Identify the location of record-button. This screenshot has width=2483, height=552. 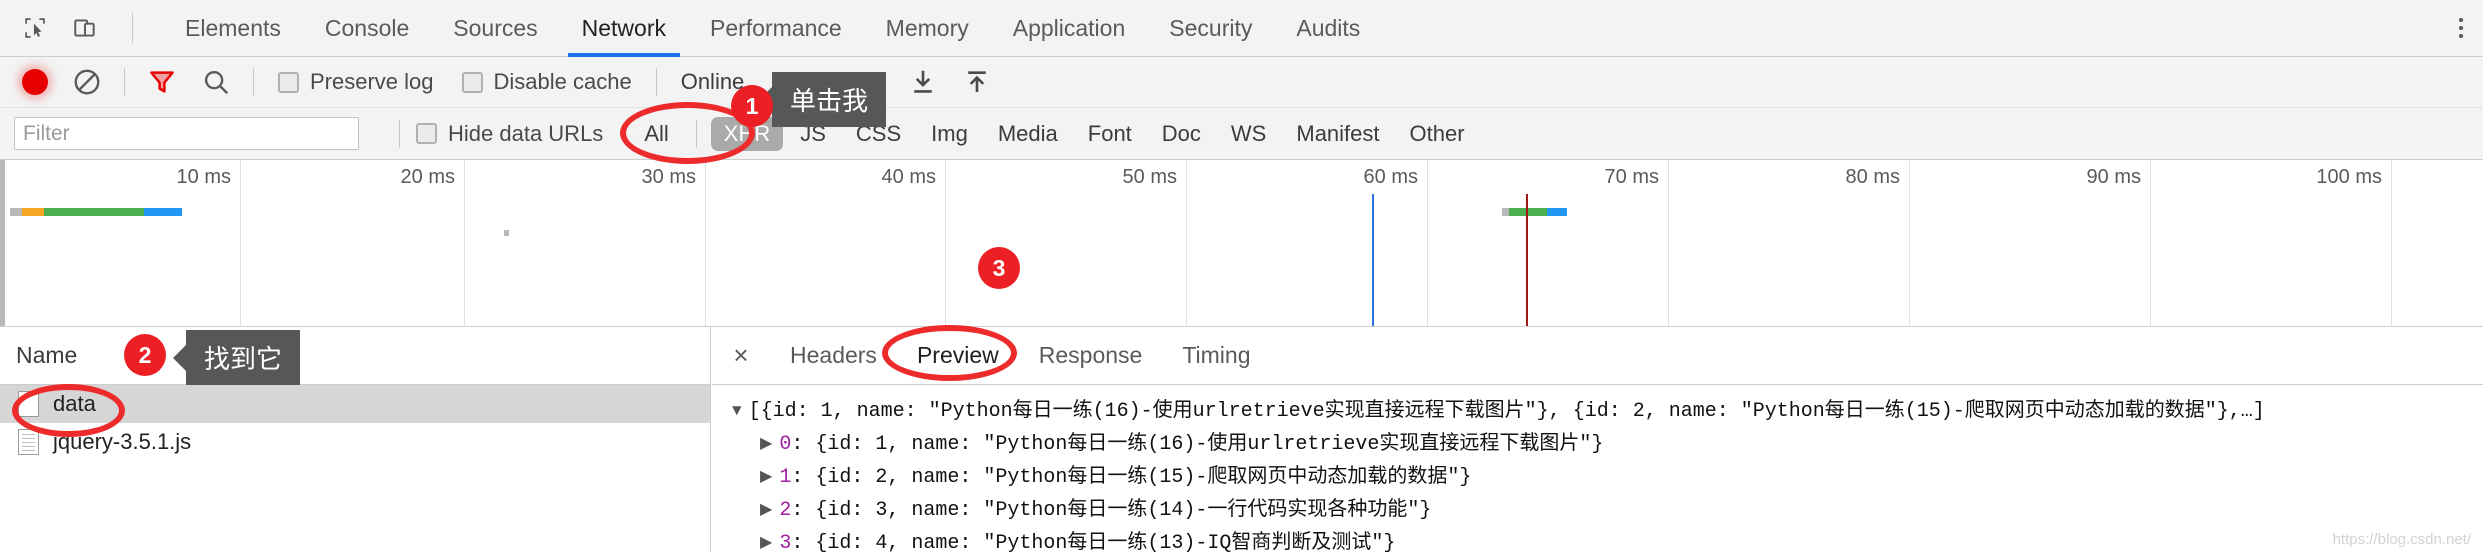
(30, 82).